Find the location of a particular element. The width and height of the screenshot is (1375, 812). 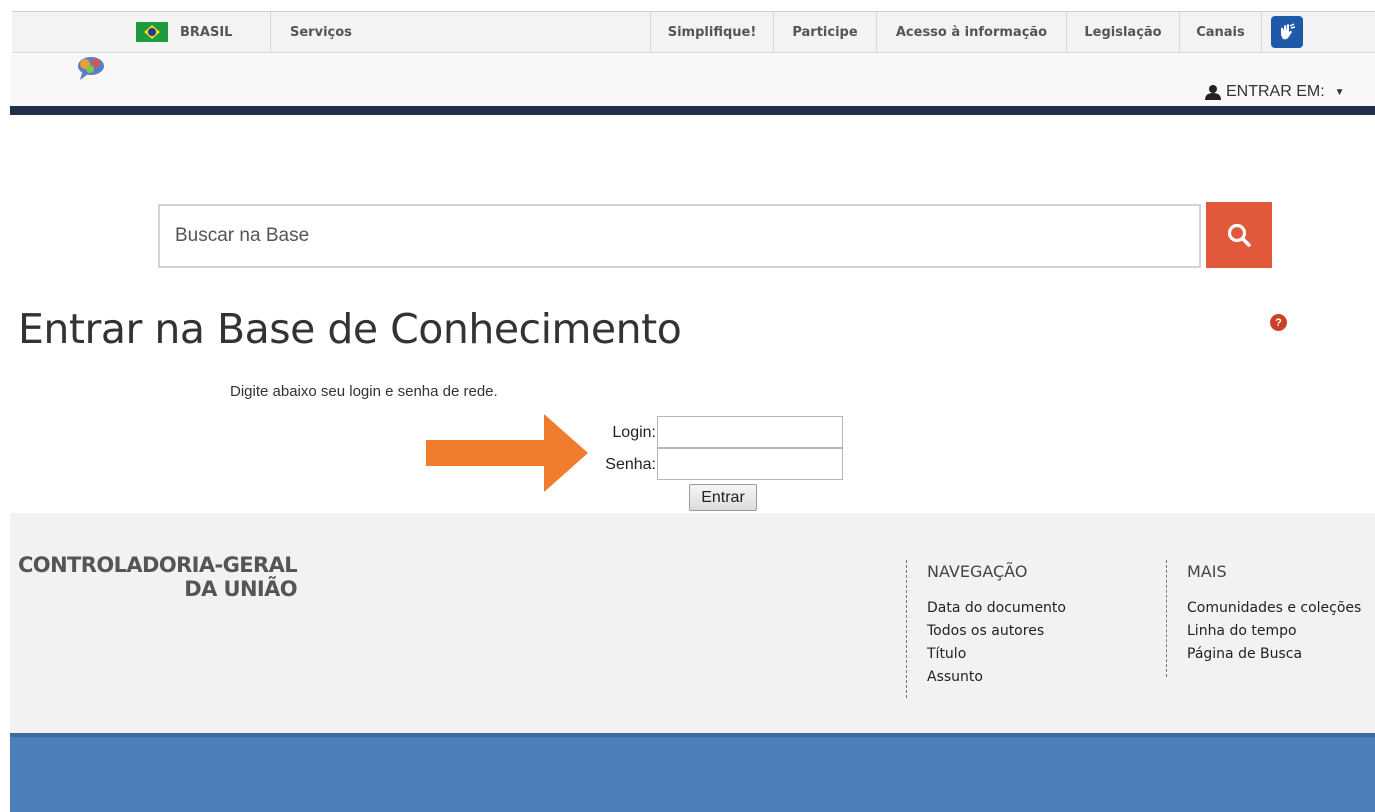

login-dropdown: ENTRAR EM: ▼ is located at coordinates (1290, 92).